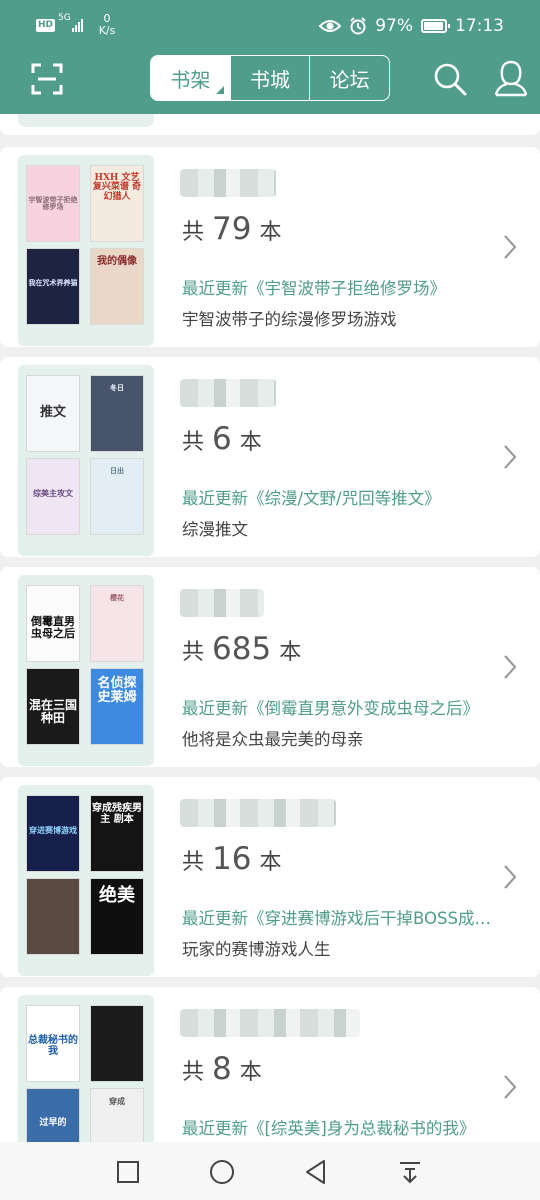 The image size is (540, 1200). I want to click on list-item, so click(270, 124).